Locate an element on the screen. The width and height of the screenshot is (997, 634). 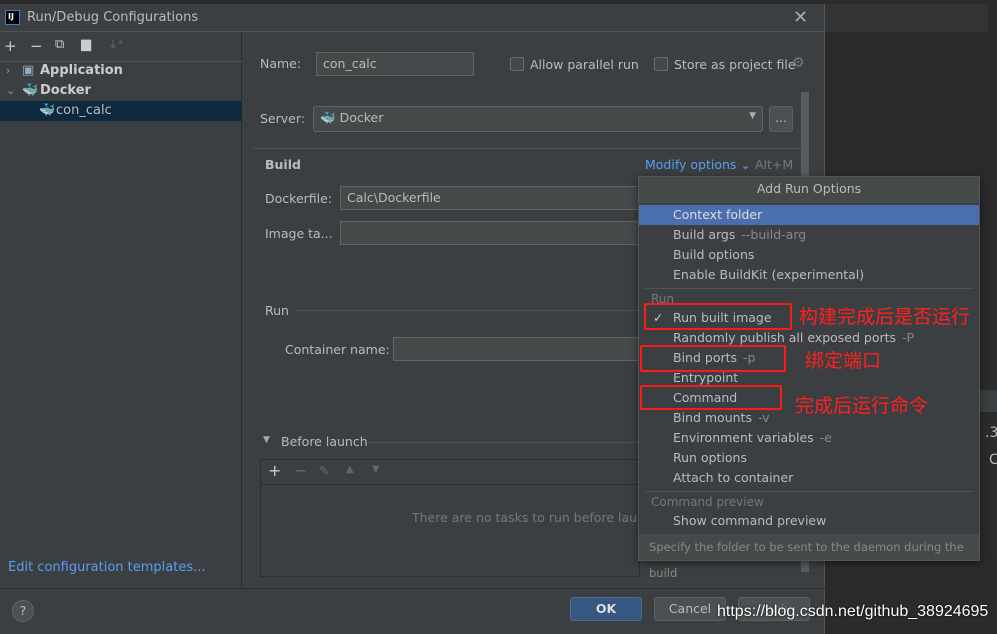
add-task-icon: + is located at coordinates (274, 470).